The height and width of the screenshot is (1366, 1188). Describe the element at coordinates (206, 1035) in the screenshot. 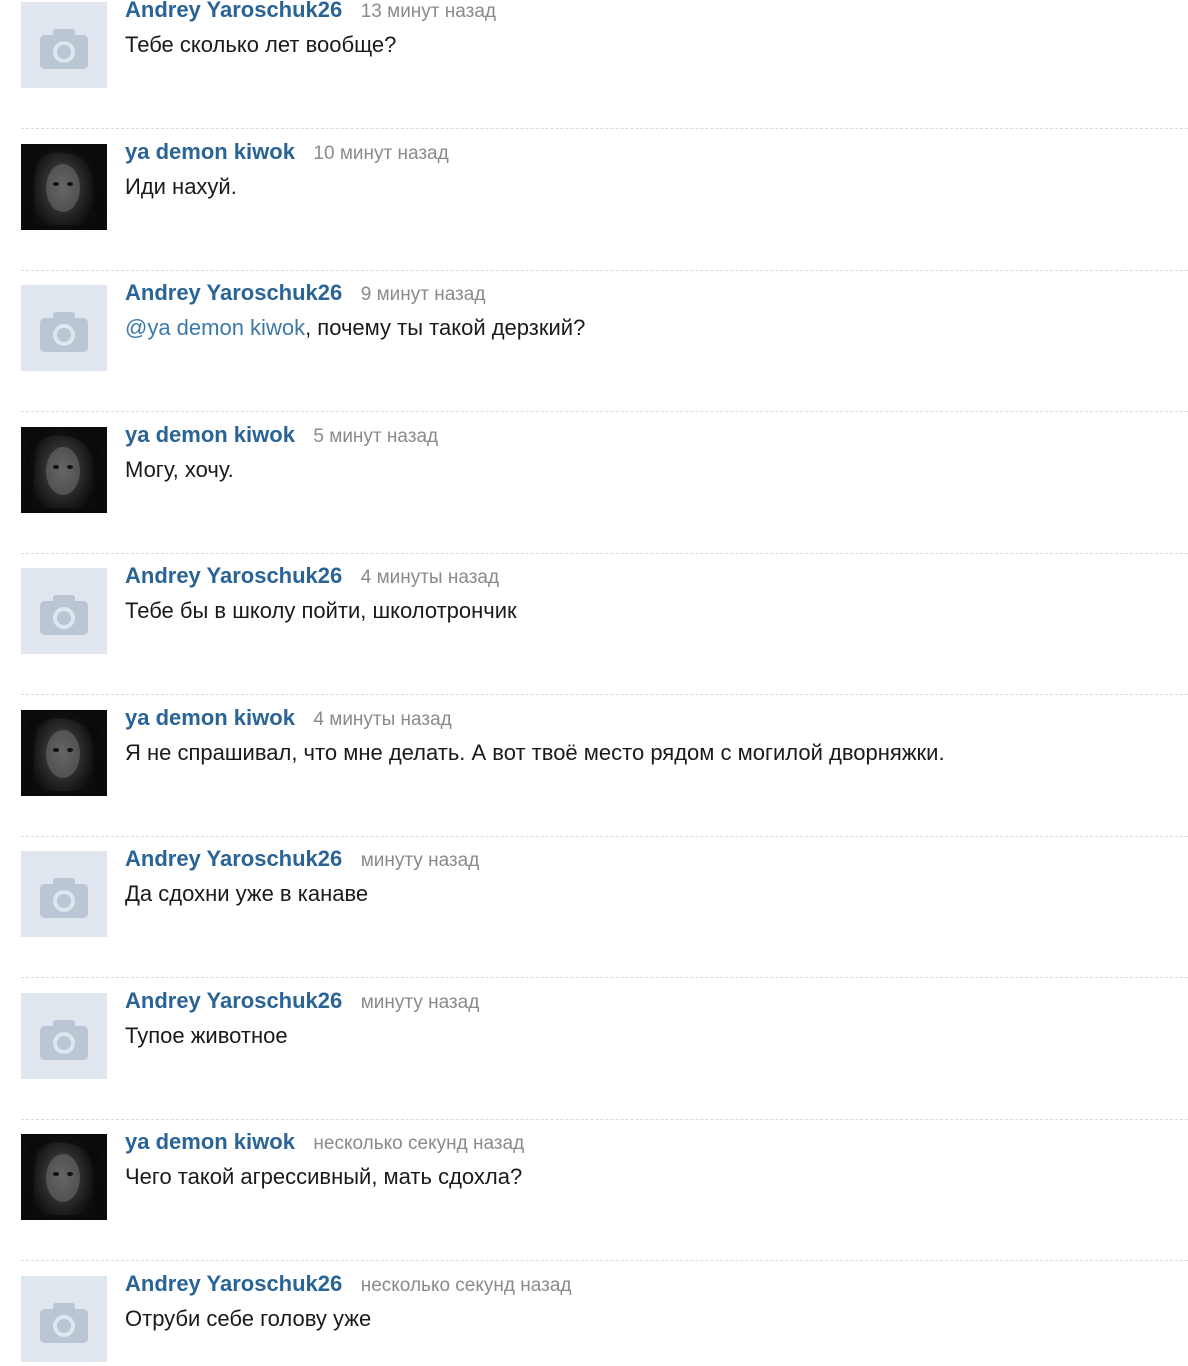

I see `comment-text: Тупое животное` at that location.